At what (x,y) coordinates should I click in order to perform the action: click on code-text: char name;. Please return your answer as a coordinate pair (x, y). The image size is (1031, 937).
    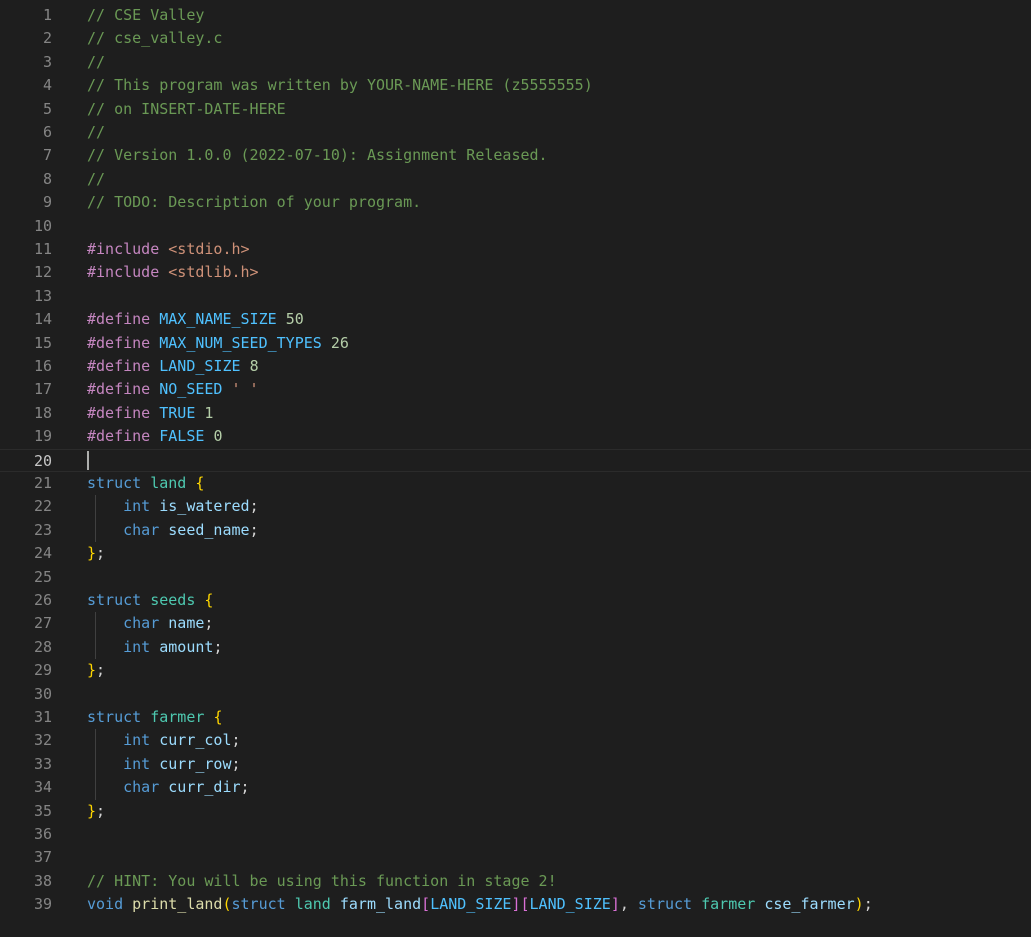
    Looking at the image, I should click on (150, 623).